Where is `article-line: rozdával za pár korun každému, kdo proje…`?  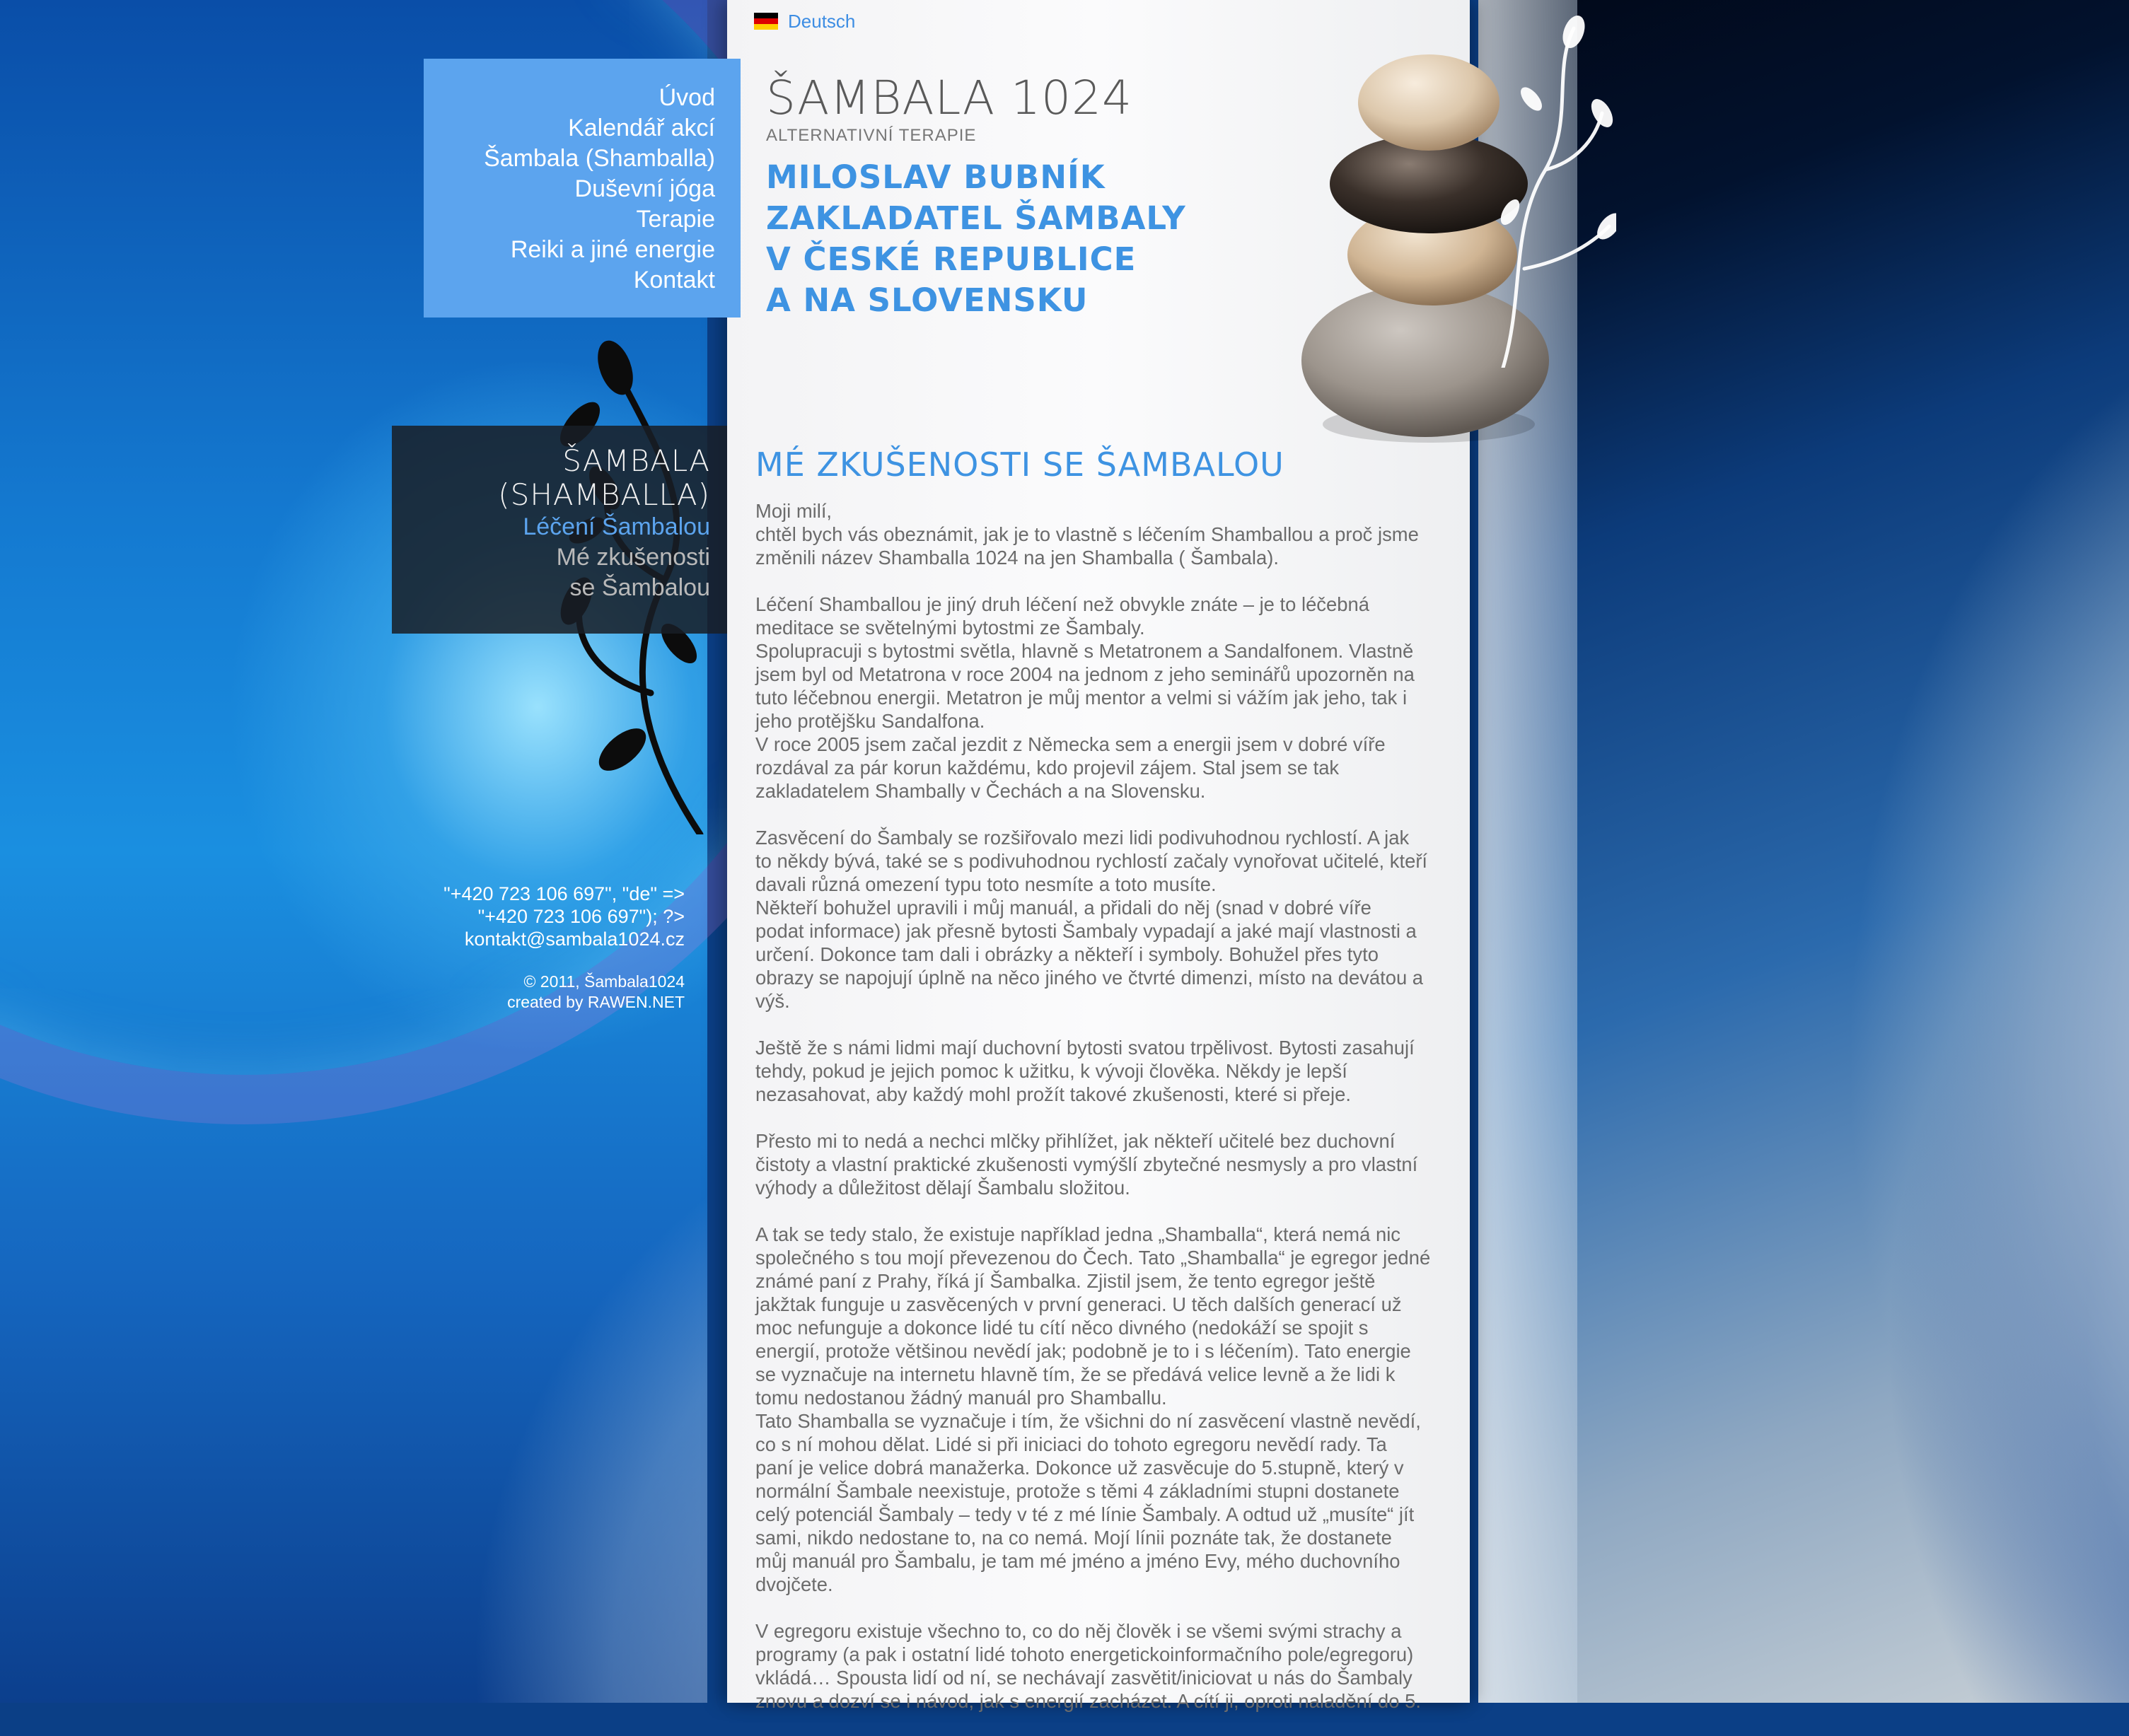 article-line: rozdával za pár korun každému, kdo proje… is located at coordinates (1047, 768).